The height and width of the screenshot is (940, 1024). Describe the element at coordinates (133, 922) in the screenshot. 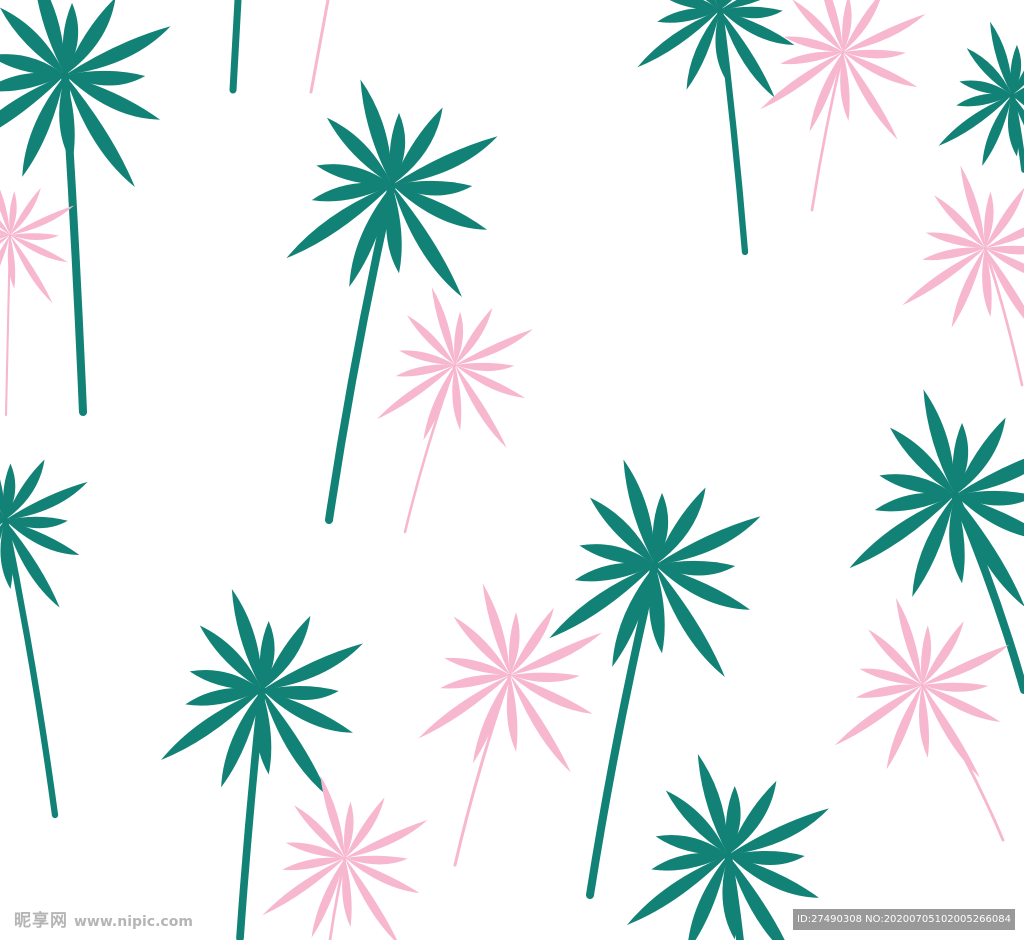

I see `watermark-site: www.nipic.com` at that location.